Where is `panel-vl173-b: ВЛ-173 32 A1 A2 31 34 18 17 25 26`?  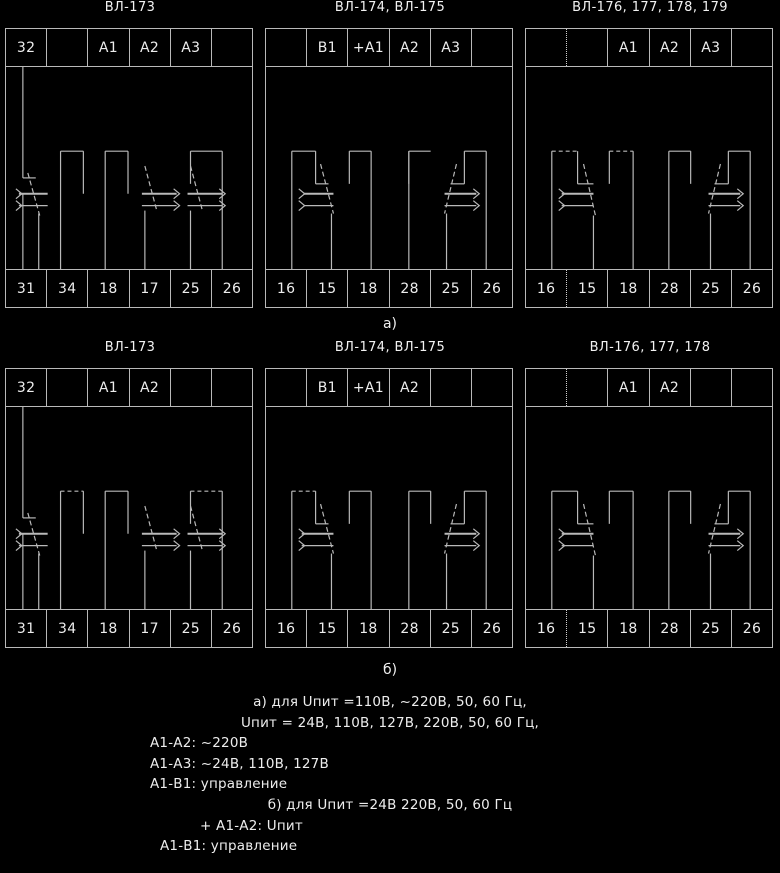
panel-vl173-b: ВЛ-173 32 A1 A2 31 34 18 17 25 26 is located at coordinates (130, 500).